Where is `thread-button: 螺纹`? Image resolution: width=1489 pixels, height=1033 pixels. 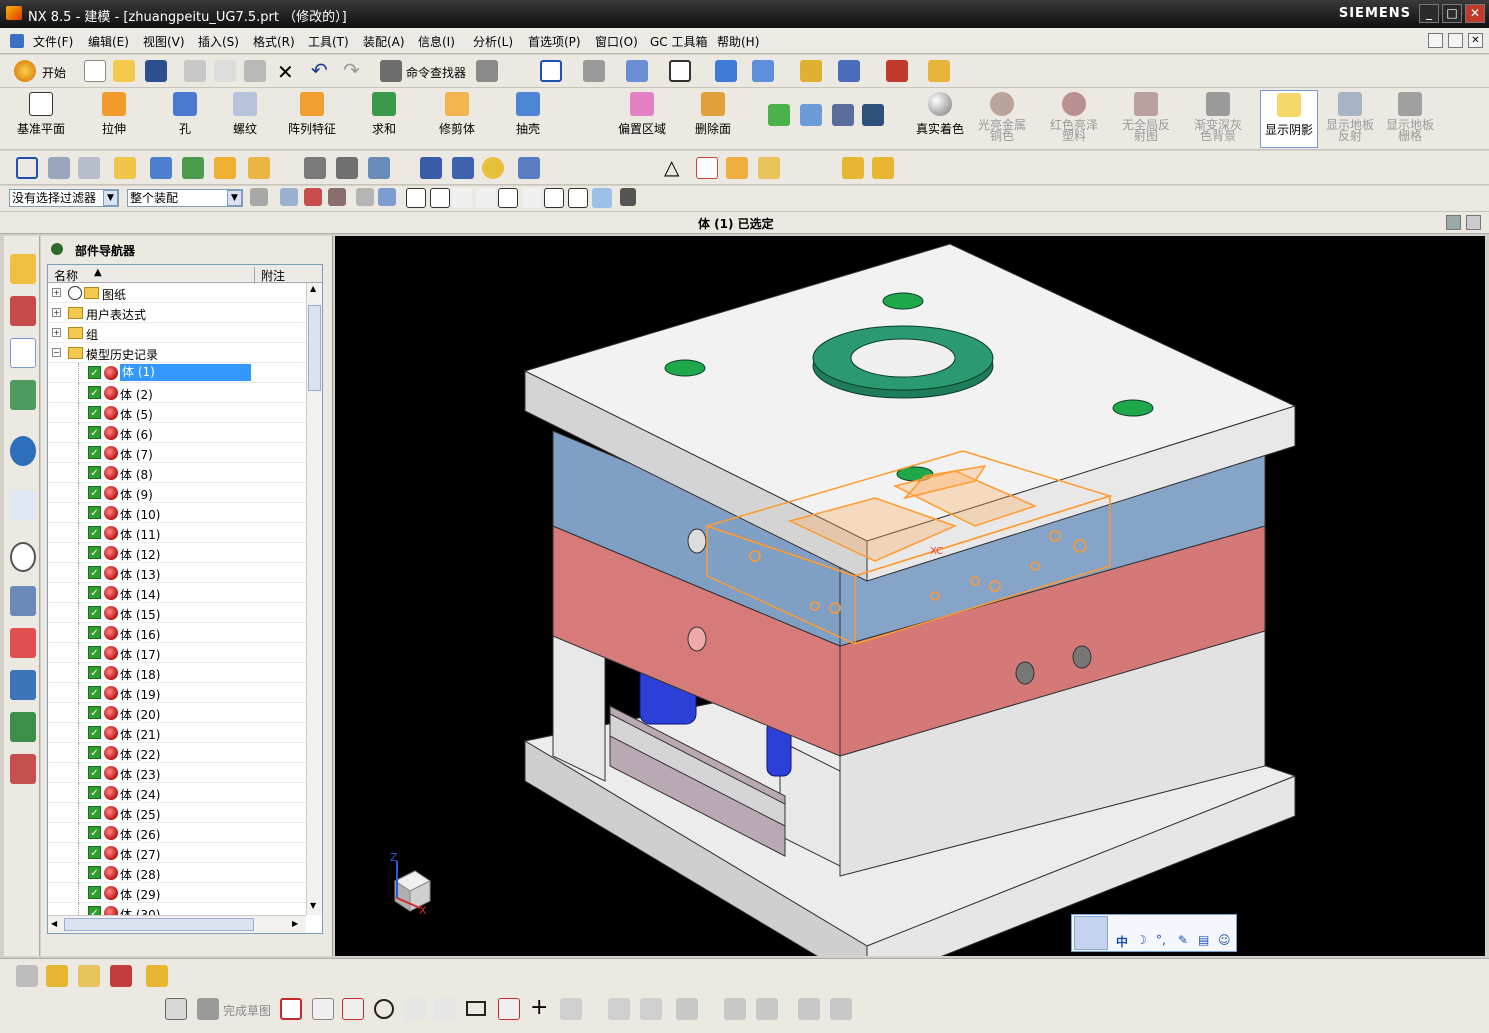
thread-button: 螺纹 is located at coordinates (245, 119).